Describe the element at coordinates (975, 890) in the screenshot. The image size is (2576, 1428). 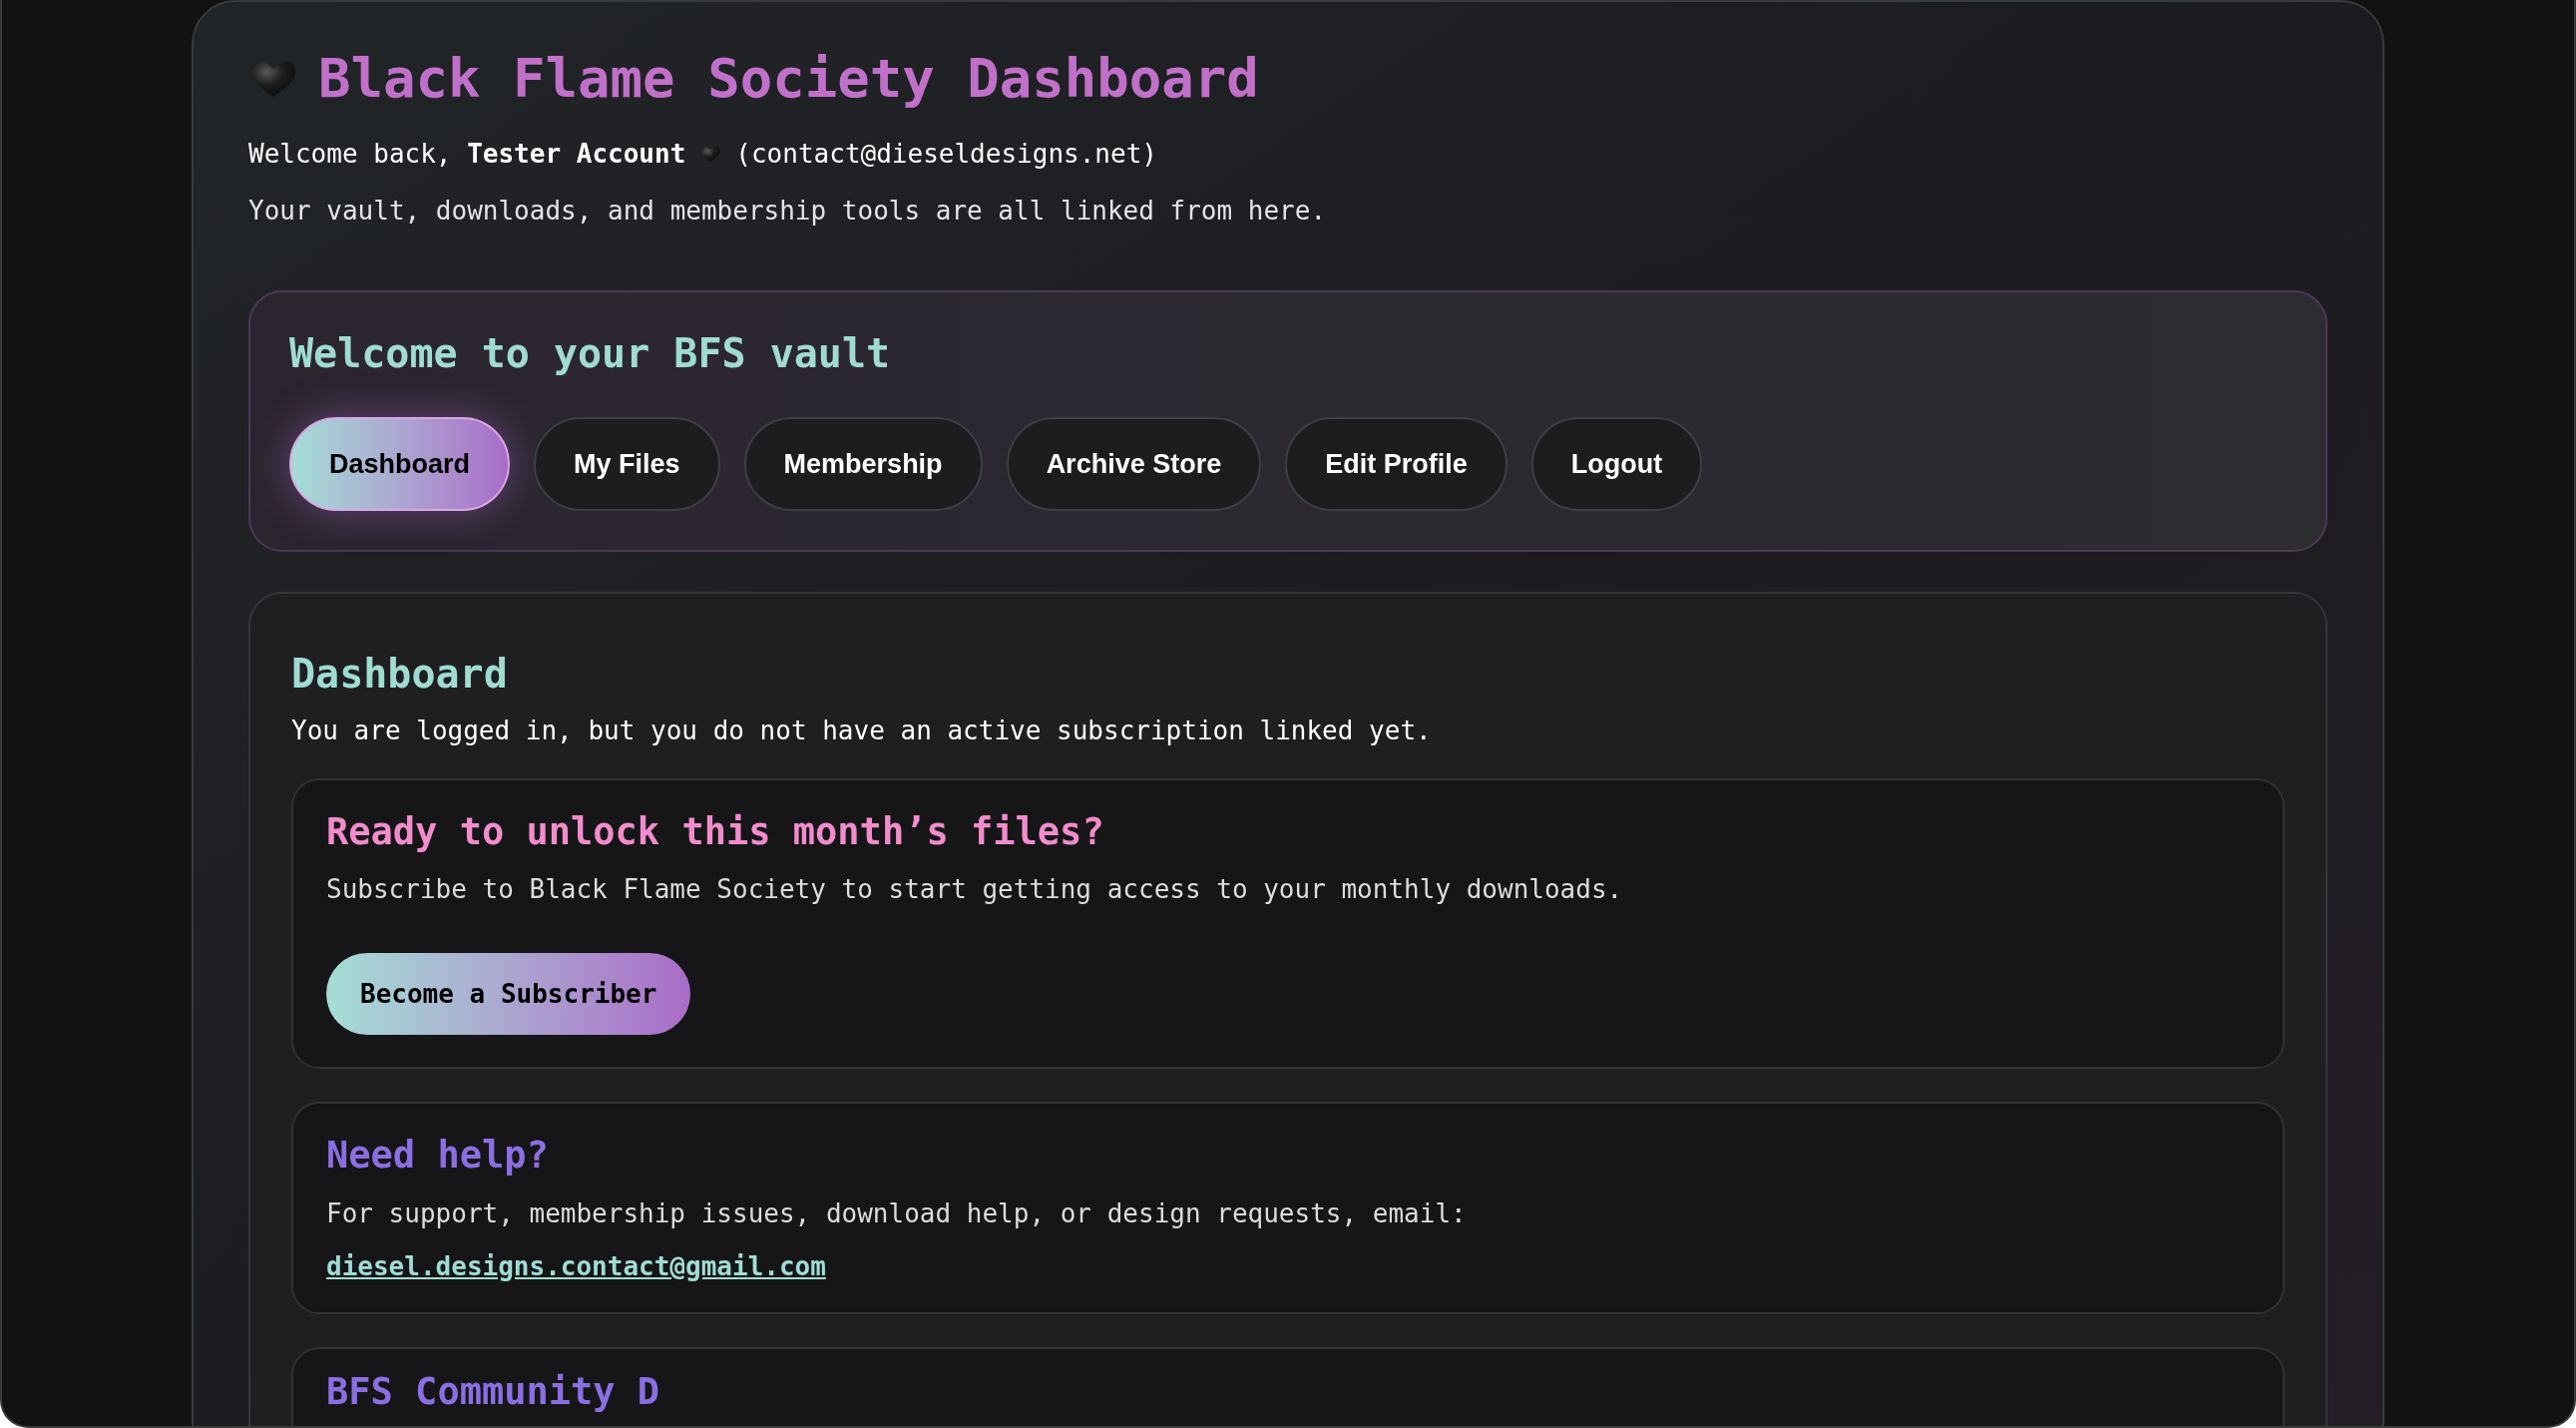
I see `card-text: Subscribe to Black Flame Society to start getting access to your monthly downloads.` at that location.